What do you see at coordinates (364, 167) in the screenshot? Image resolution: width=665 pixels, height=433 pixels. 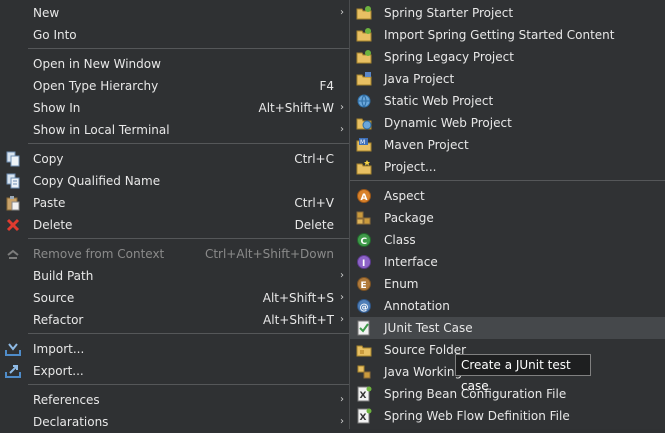 I see `new-project-icon` at bounding box center [364, 167].